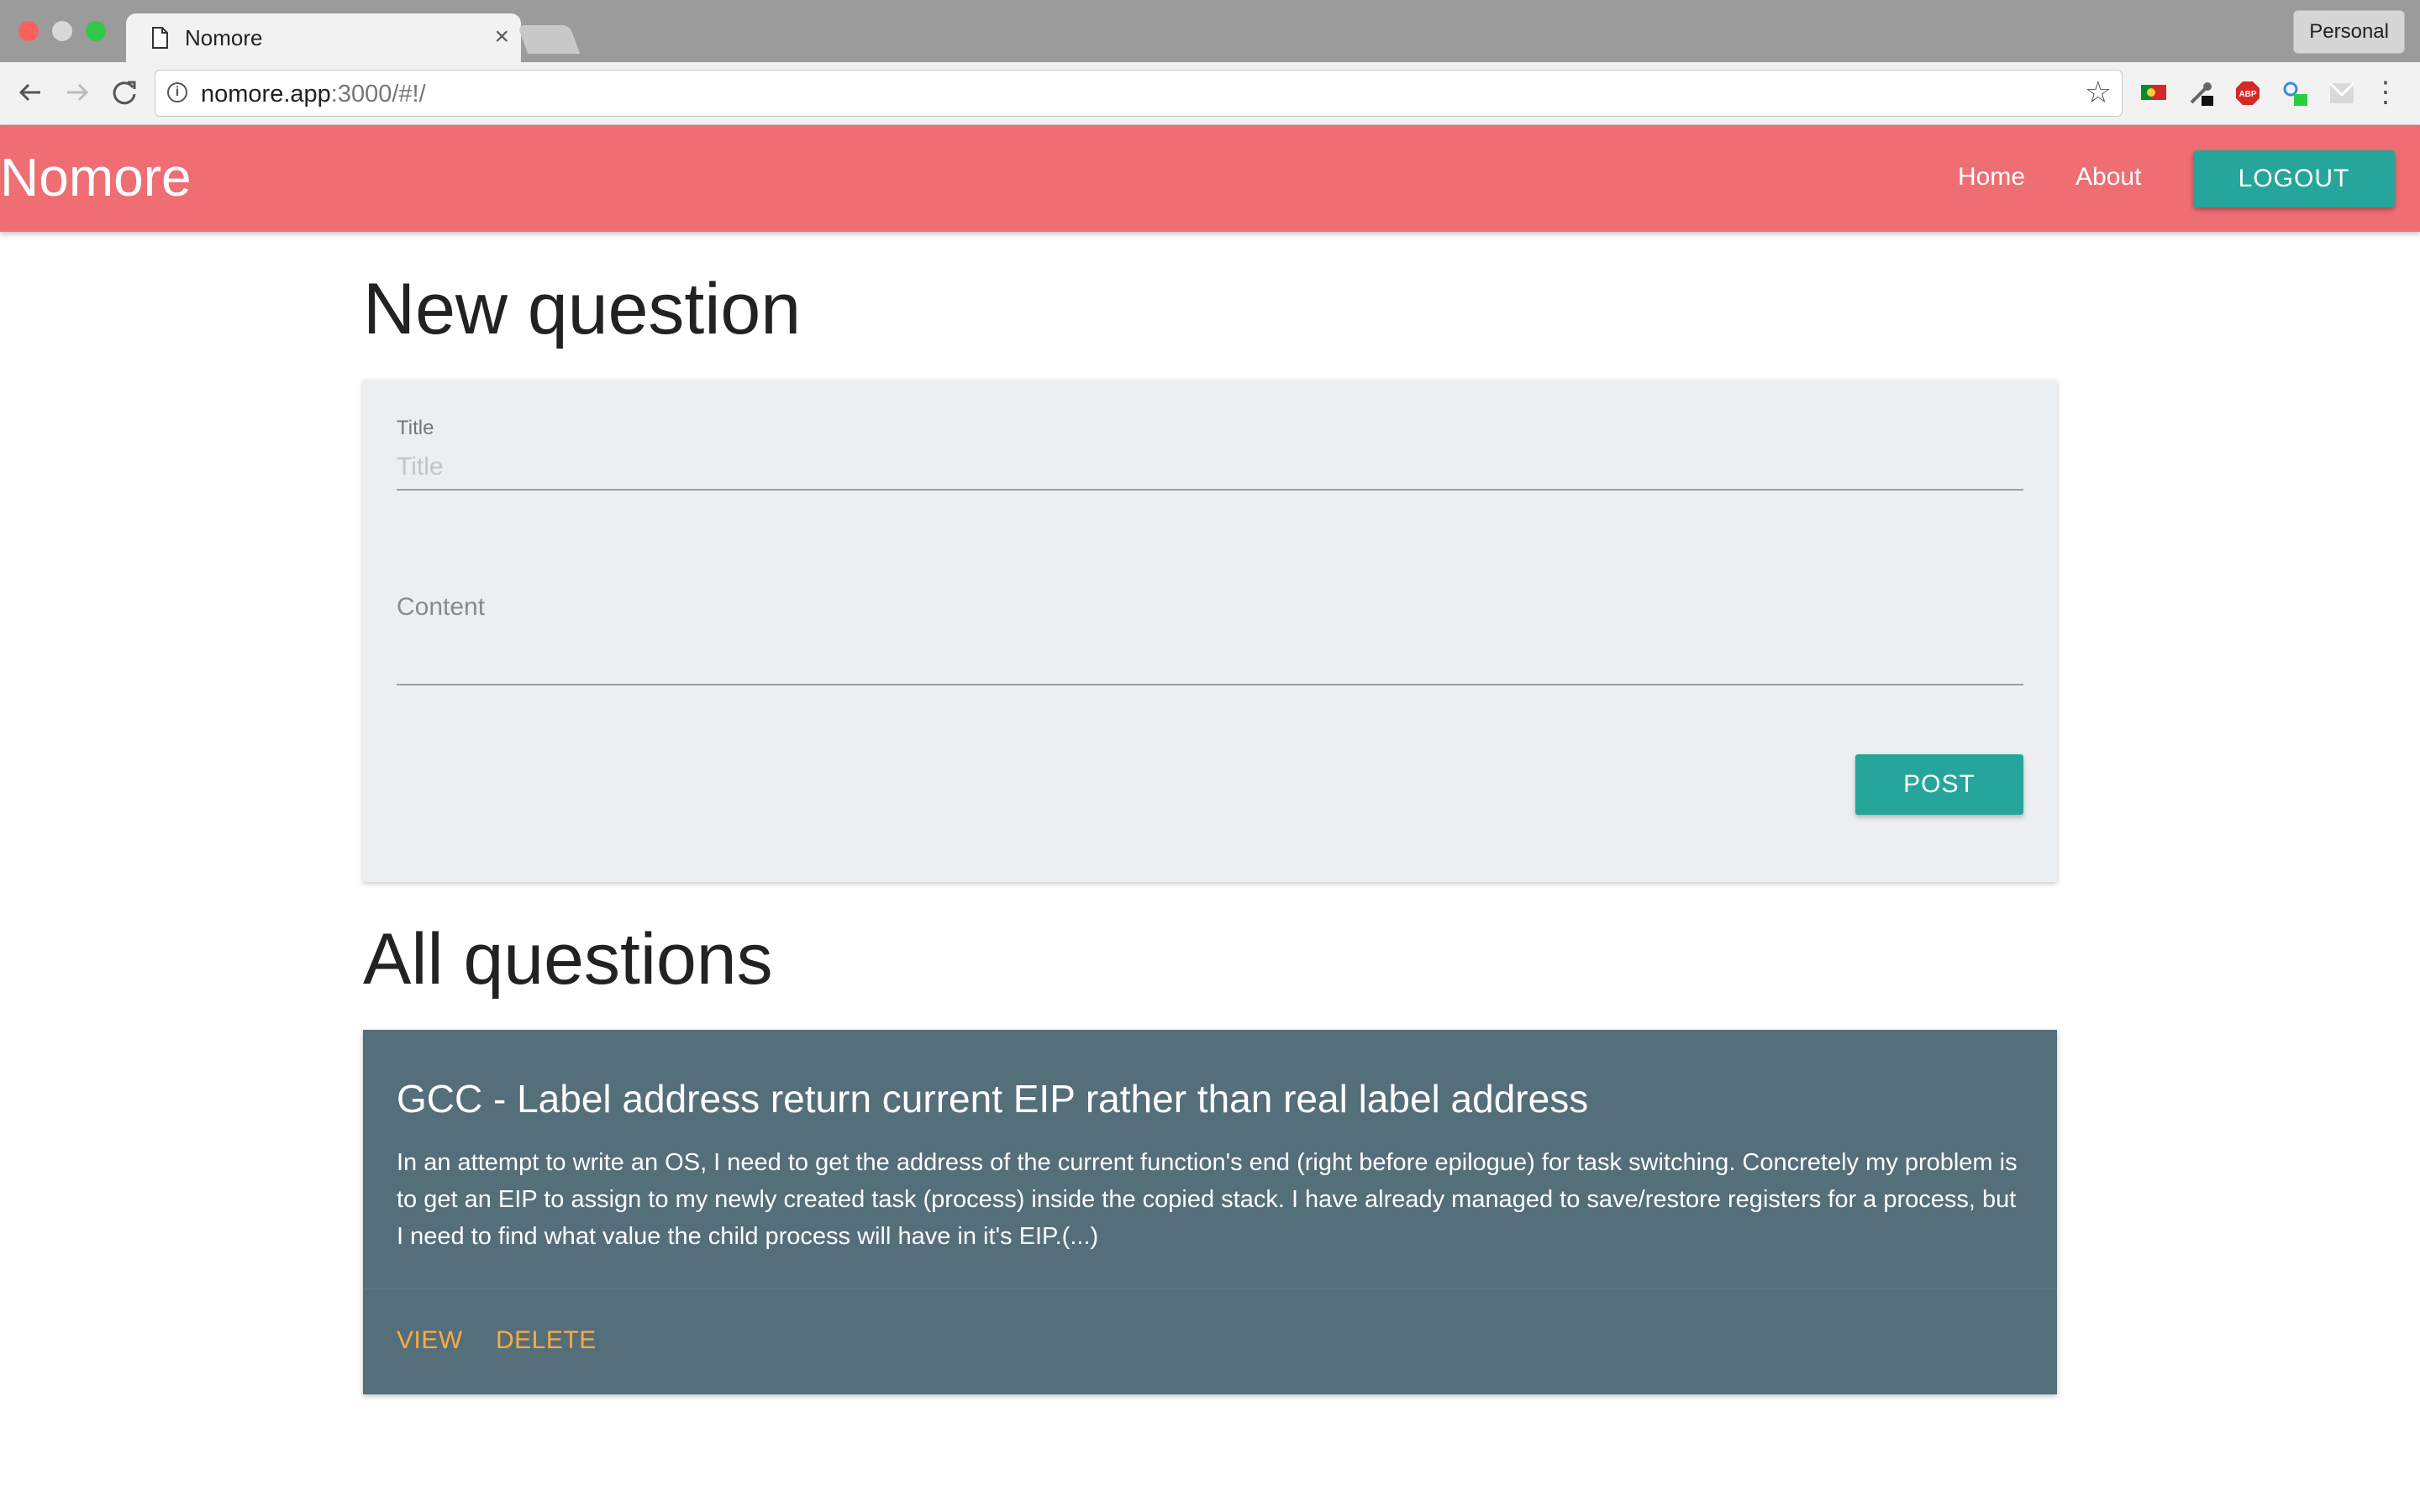  Describe the element at coordinates (224, 37) in the screenshot. I see `tab-title: Nomore` at that location.